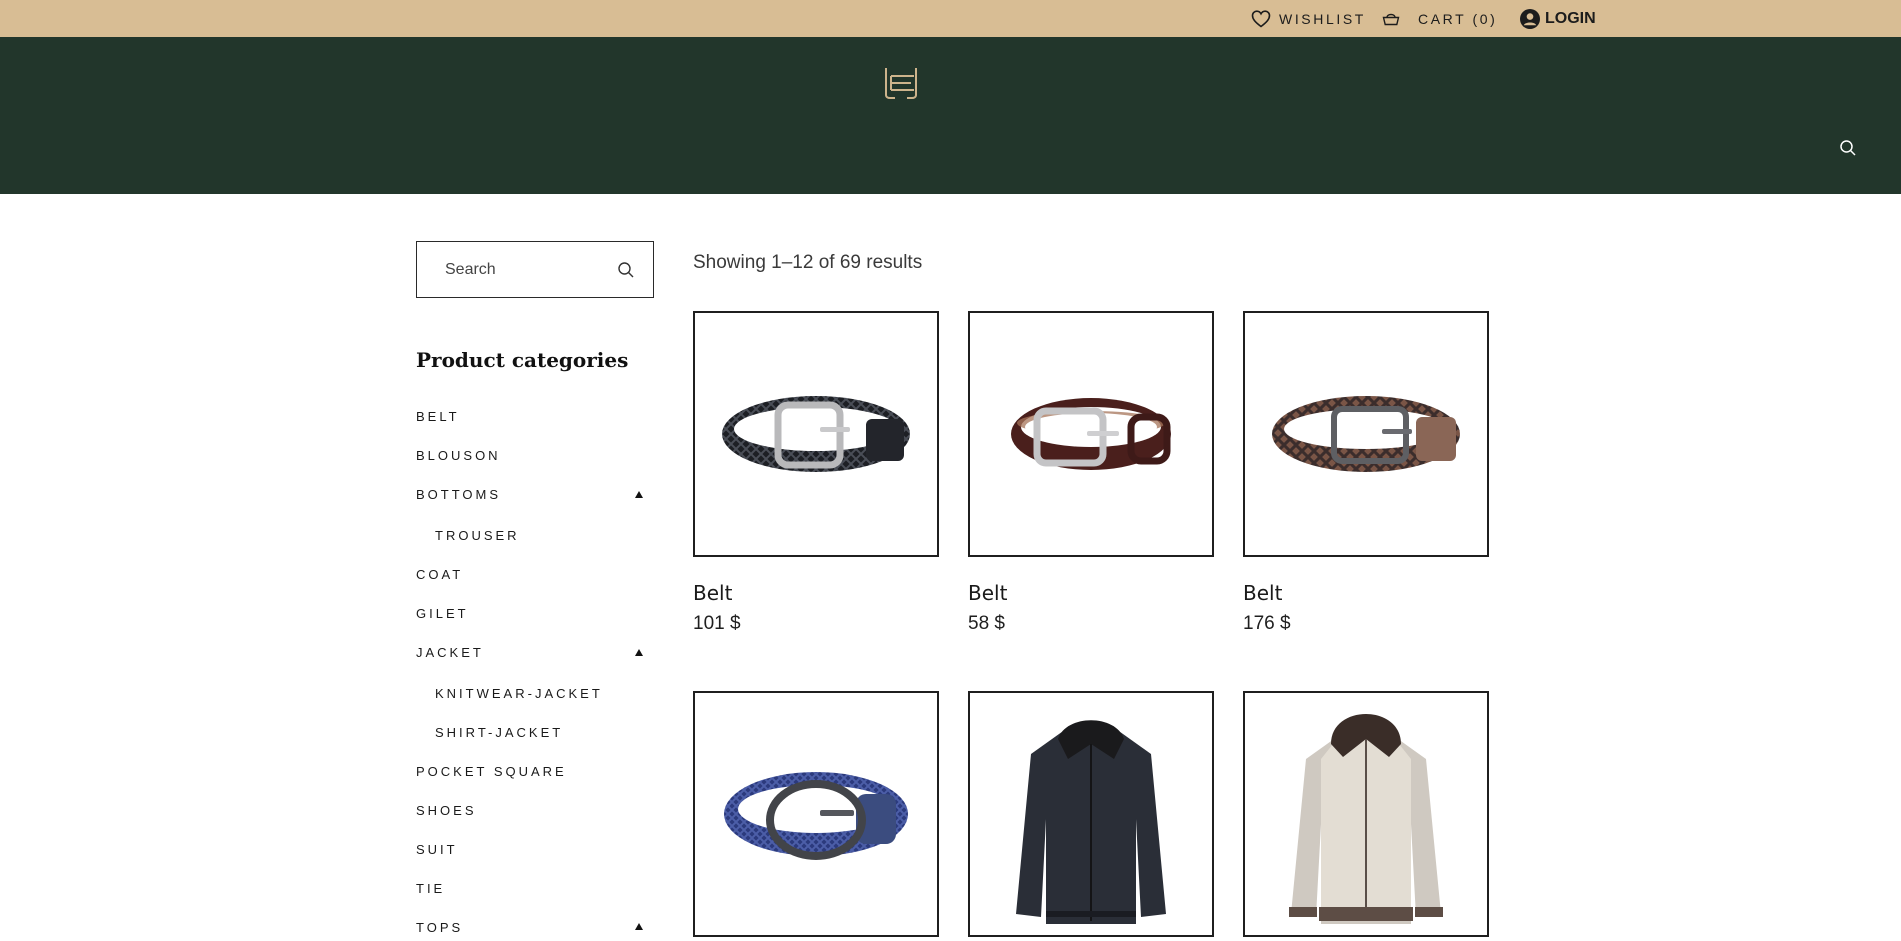 The height and width of the screenshot is (941, 1901). I want to click on results-count: Showing 1–12 of 69 results, so click(808, 262).